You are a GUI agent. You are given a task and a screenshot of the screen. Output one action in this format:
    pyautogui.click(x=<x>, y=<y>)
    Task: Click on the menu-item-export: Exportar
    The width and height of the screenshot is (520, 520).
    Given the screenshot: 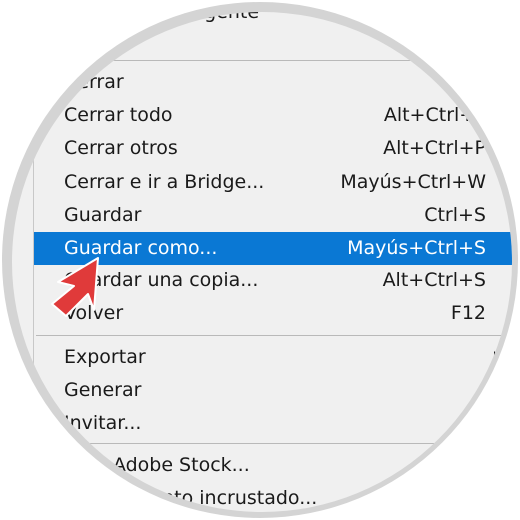 What is the action you would take?
    pyautogui.click(x=262, y=357)
    